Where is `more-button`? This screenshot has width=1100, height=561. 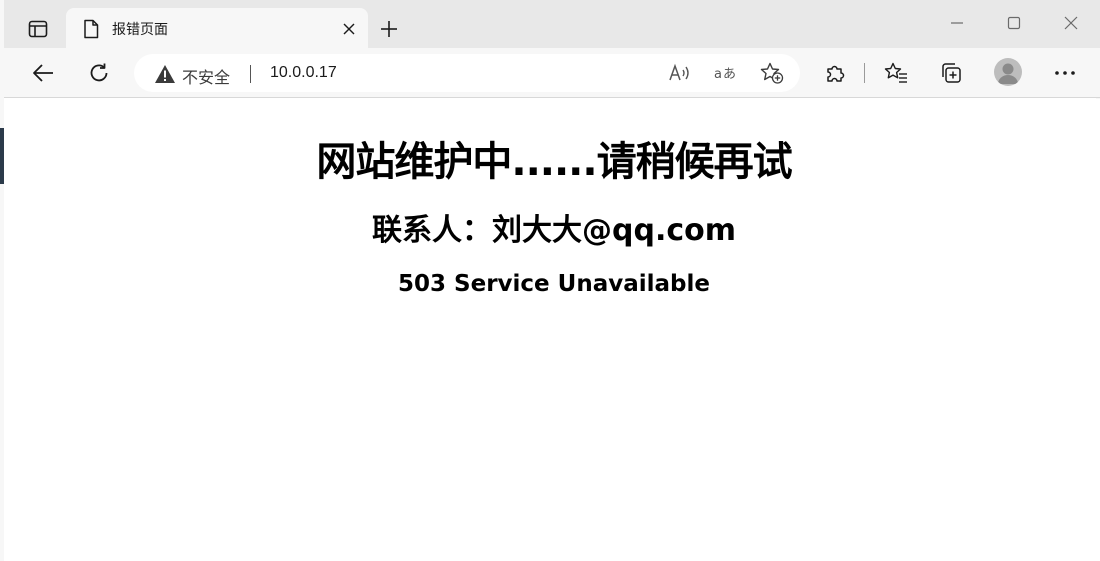
more-button is located at coordinates (1065, 73).